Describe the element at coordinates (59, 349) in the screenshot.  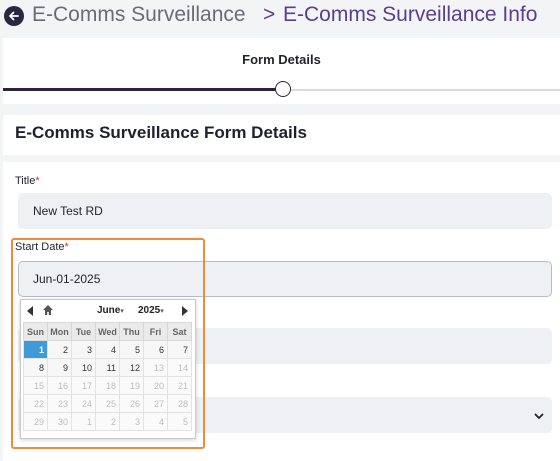
I see `day-cell: 2` at that location.